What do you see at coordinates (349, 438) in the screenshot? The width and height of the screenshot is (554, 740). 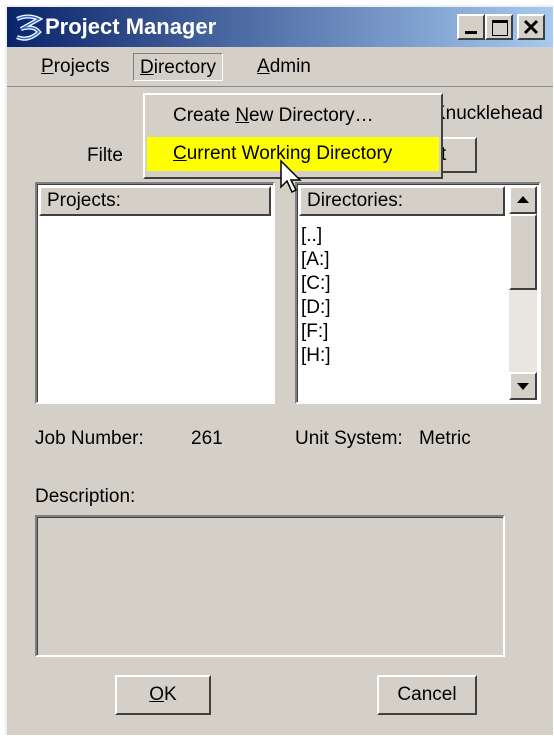 I see `unit-system-label: Unit System:` at bounding box center [349, 438].